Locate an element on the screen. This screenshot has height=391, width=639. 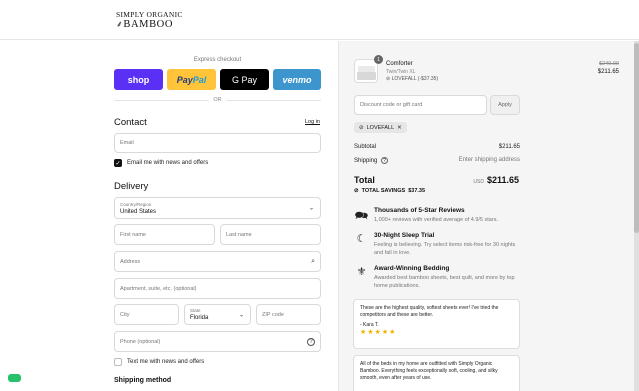
paypal-button: Pay Pal is located at coordinates (191, 79).